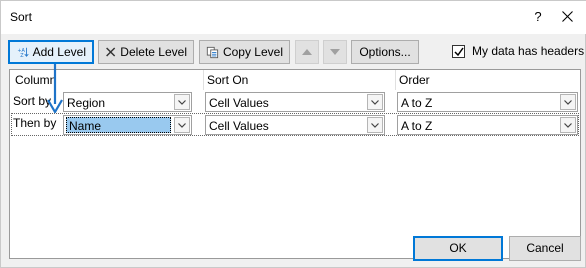 Image resolution: width=586 pixels, height=268 pixels. What do you see at coordinates (212, 52) in the screenshot?
I see `copy-icon` at bounding box center [212, 52].